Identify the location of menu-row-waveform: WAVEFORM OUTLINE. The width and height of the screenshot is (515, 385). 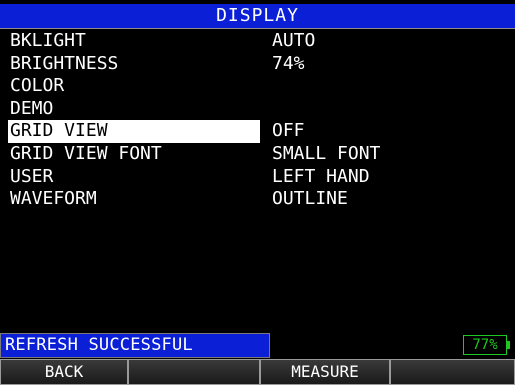
(257, 199).